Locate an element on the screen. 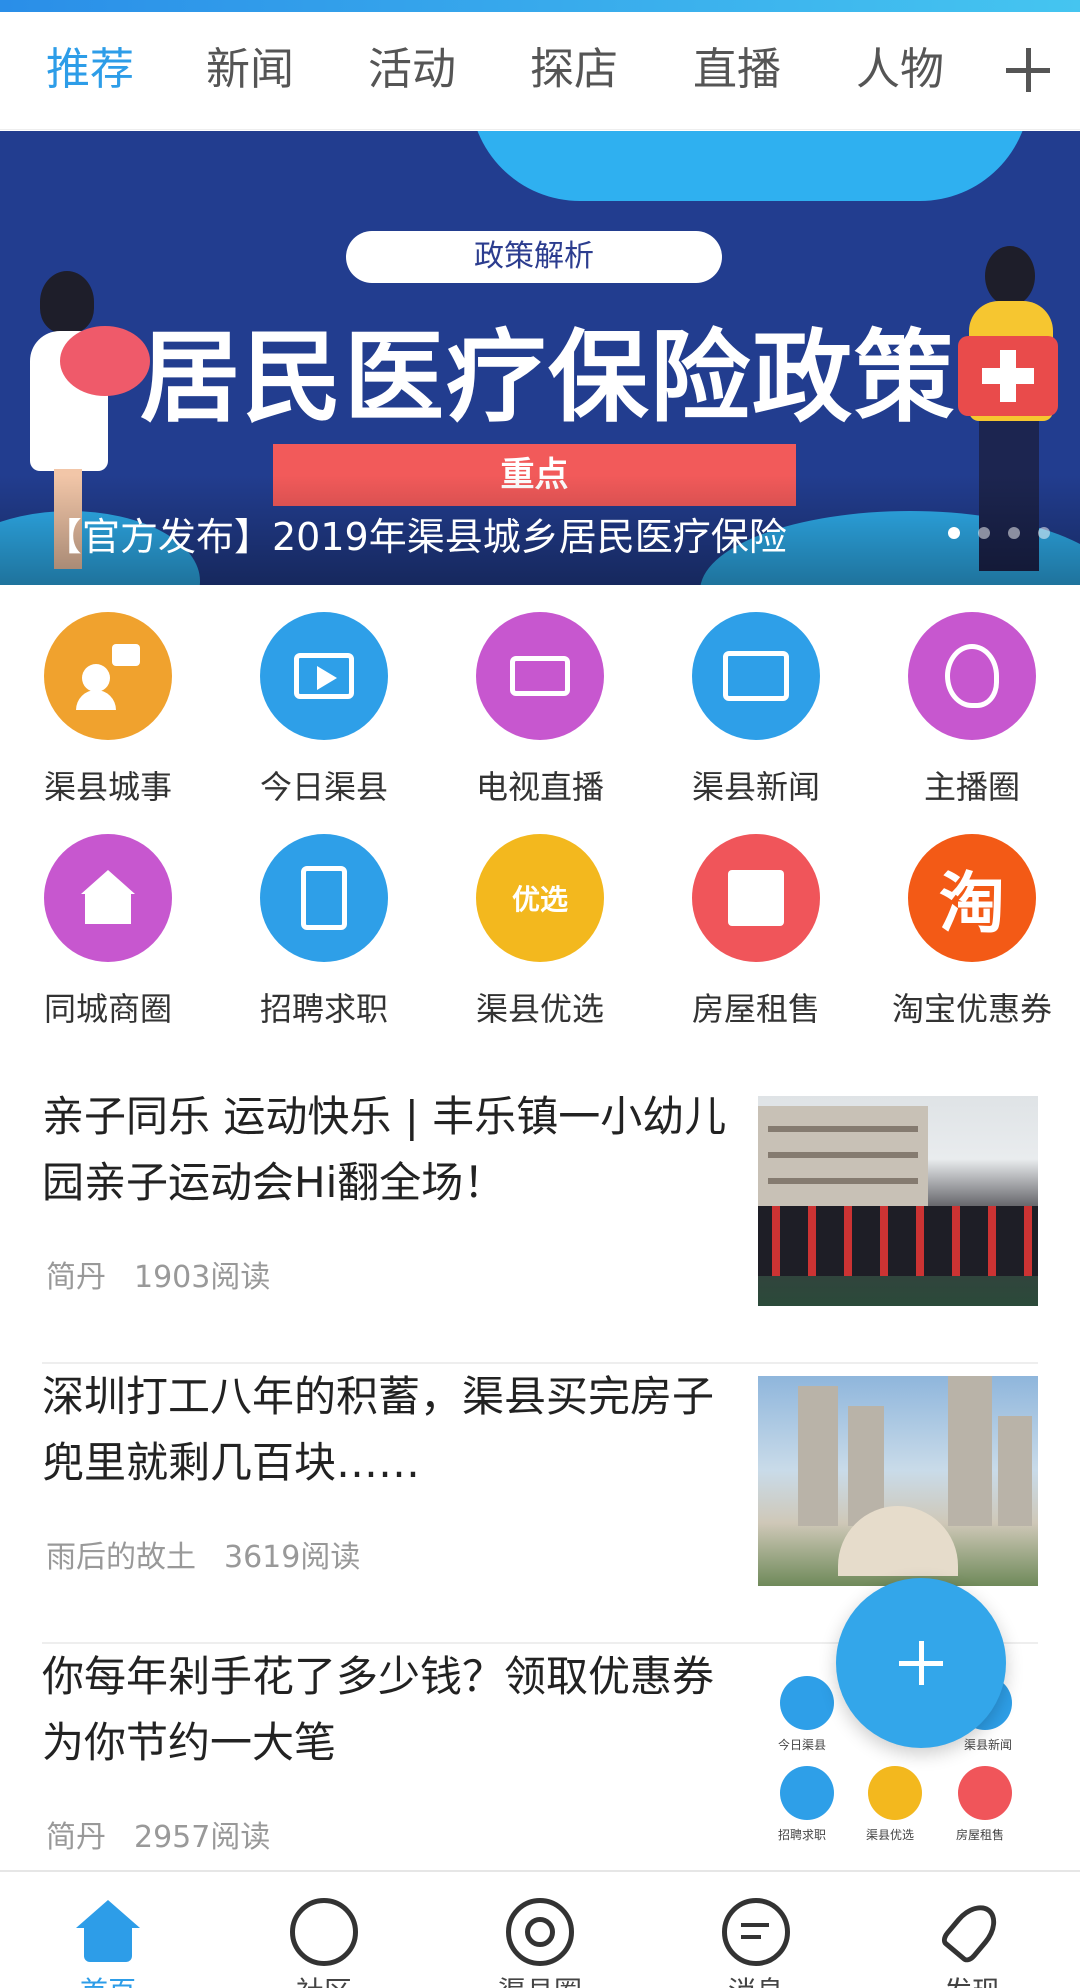  create-post-button is located at coordinates (921, 1663).